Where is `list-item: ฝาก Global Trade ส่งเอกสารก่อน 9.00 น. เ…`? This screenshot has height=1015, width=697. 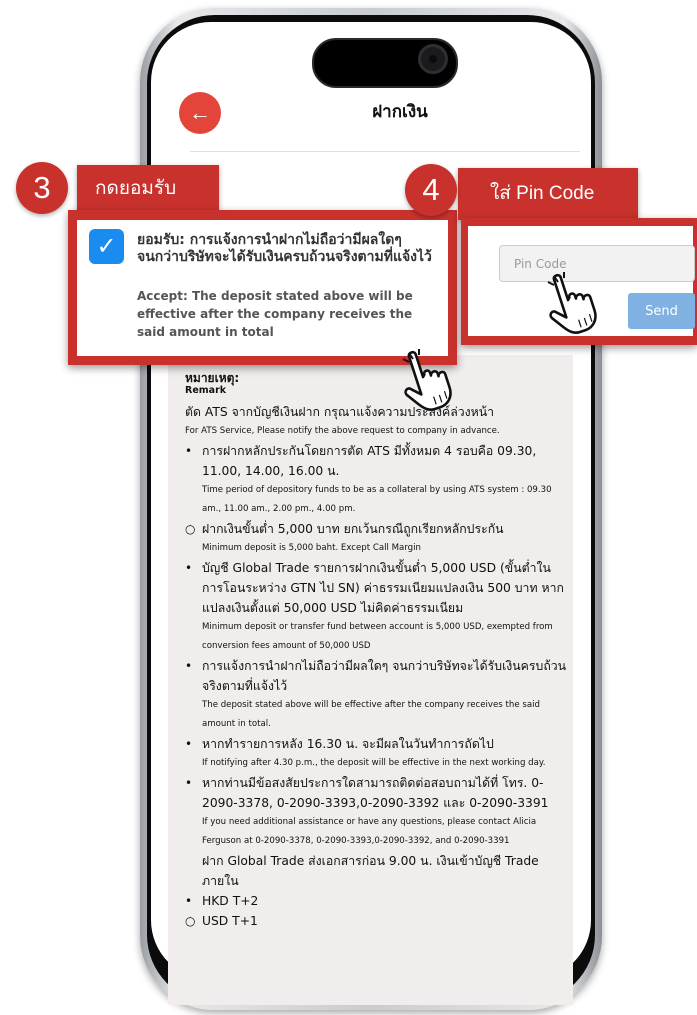 list-item: ฝาก Global Trade ส่งเอกสารก่อน 9.00 น. เ… is located at coordinates (377, 871).